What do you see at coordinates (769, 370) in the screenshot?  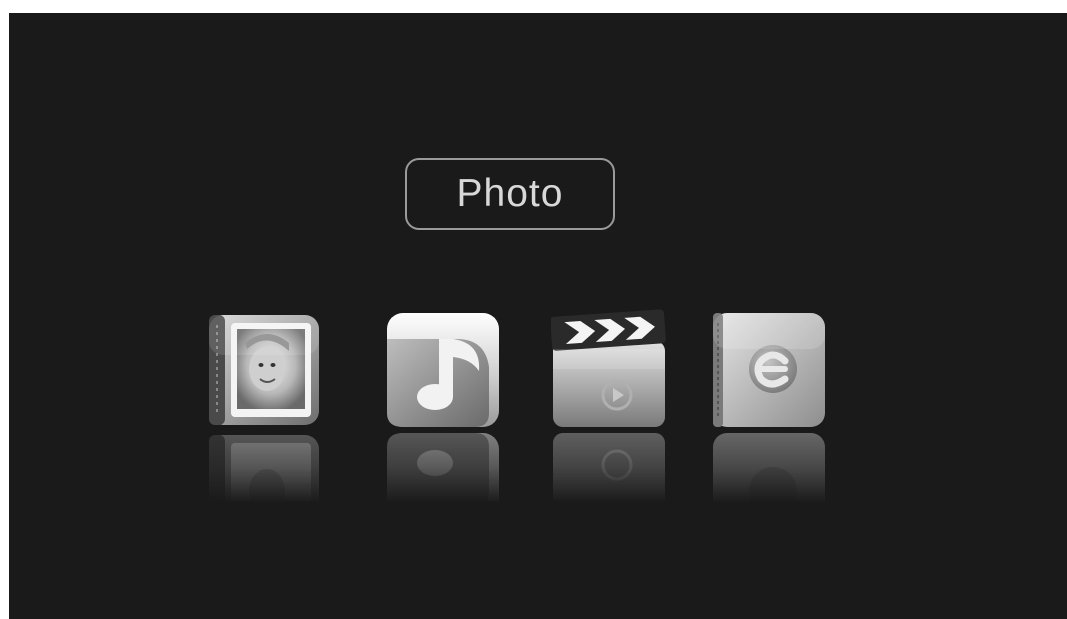 I see `ebook-icon` at bounding box center [769, 370].